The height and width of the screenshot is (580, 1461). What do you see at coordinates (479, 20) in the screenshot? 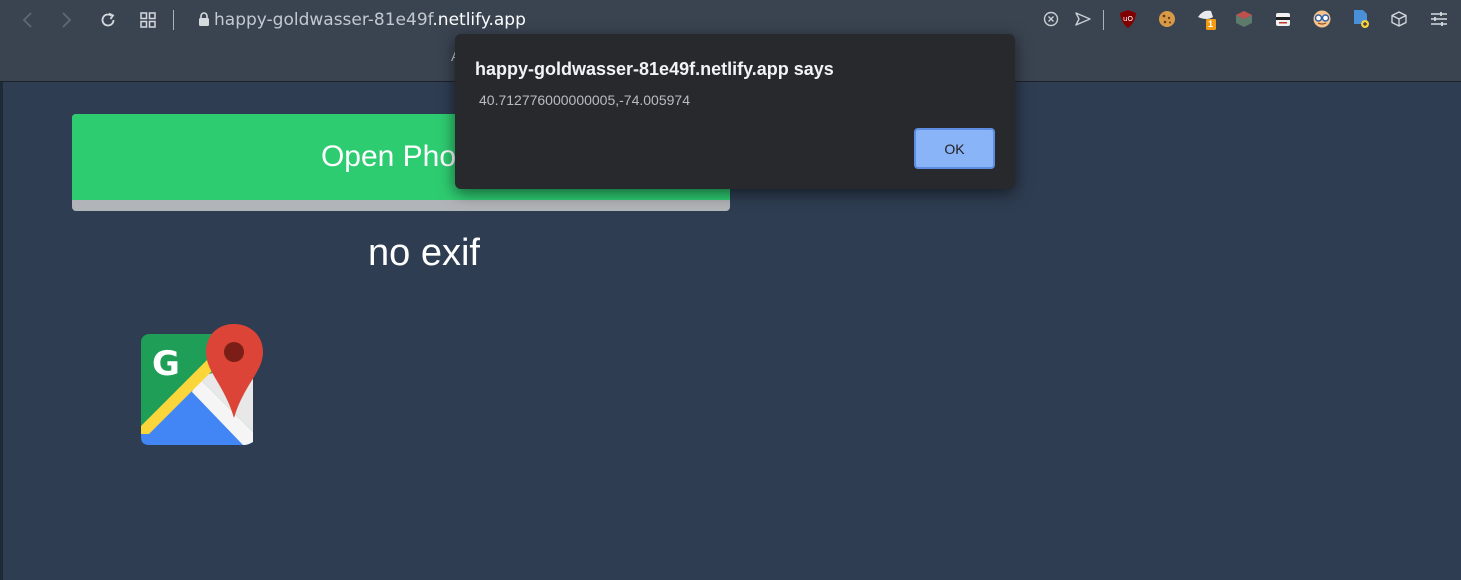
I see `url-domain: .netlify.app` at bounding box center [479, 20].